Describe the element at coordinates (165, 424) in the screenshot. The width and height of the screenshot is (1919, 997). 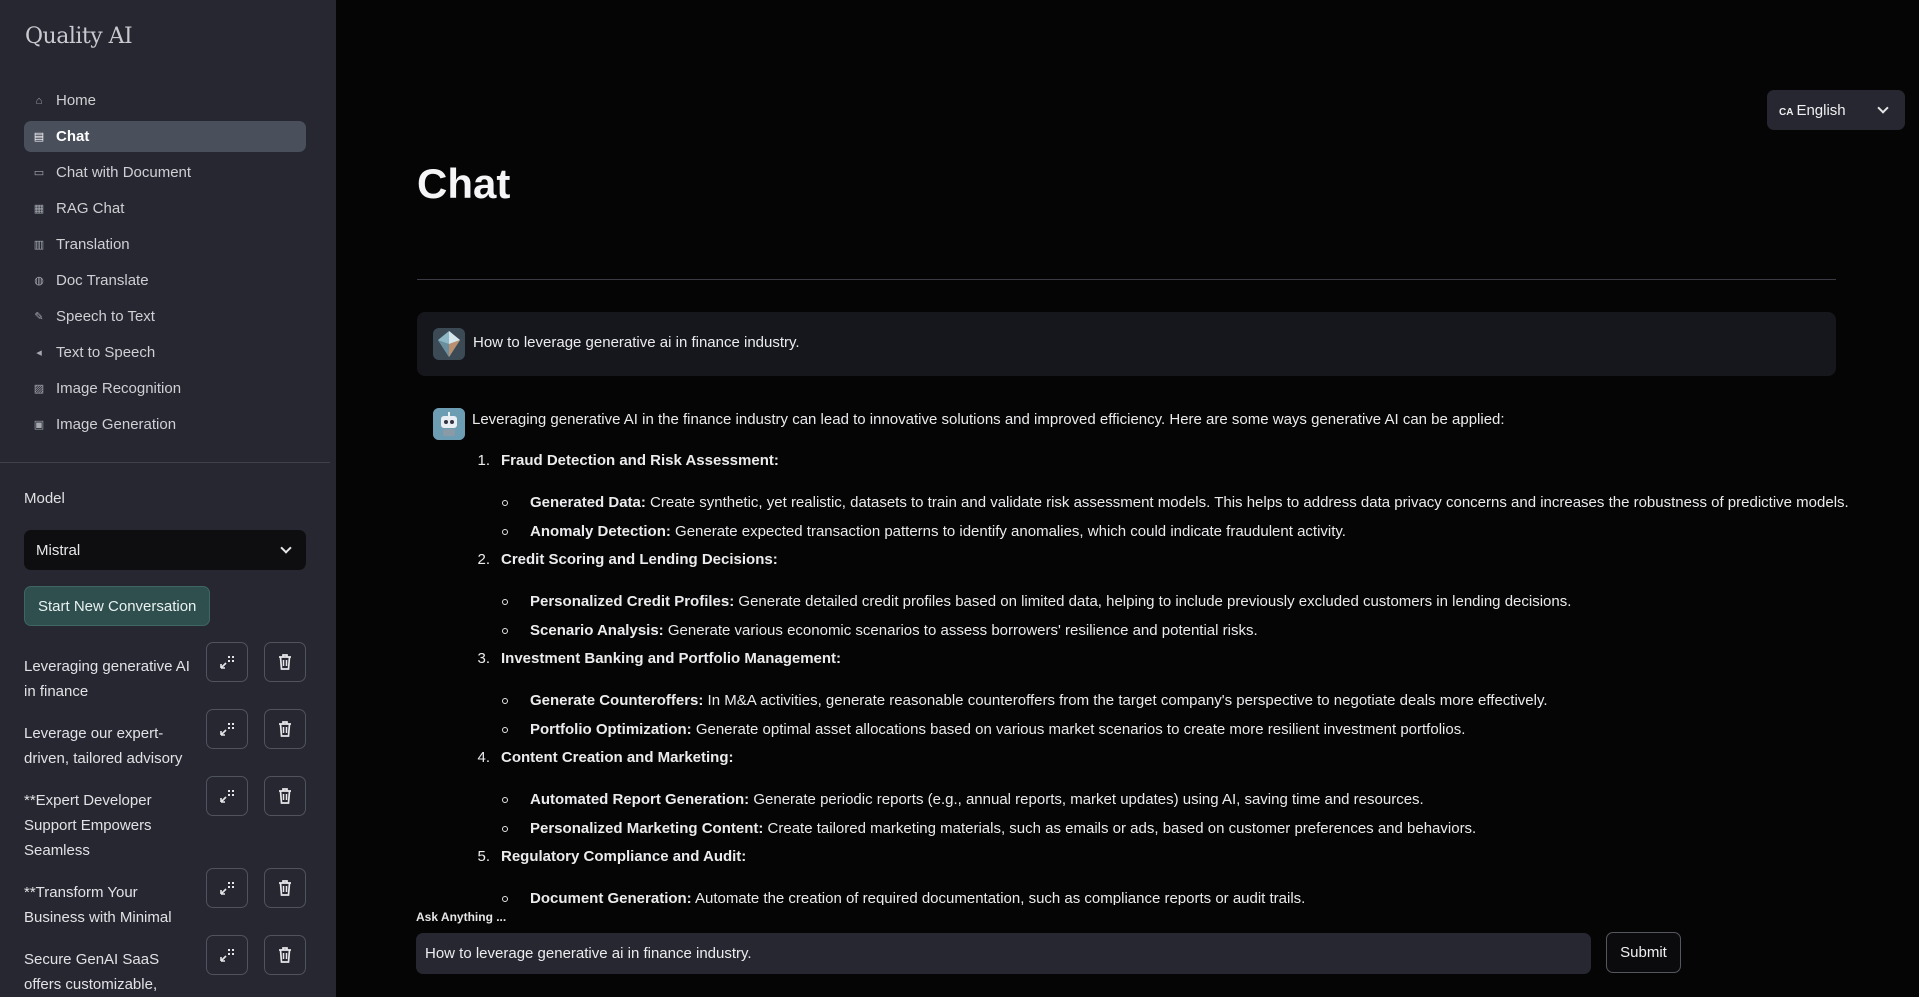
I see `sidebar-item-image-generation: ▣ Image Generation` at that location.